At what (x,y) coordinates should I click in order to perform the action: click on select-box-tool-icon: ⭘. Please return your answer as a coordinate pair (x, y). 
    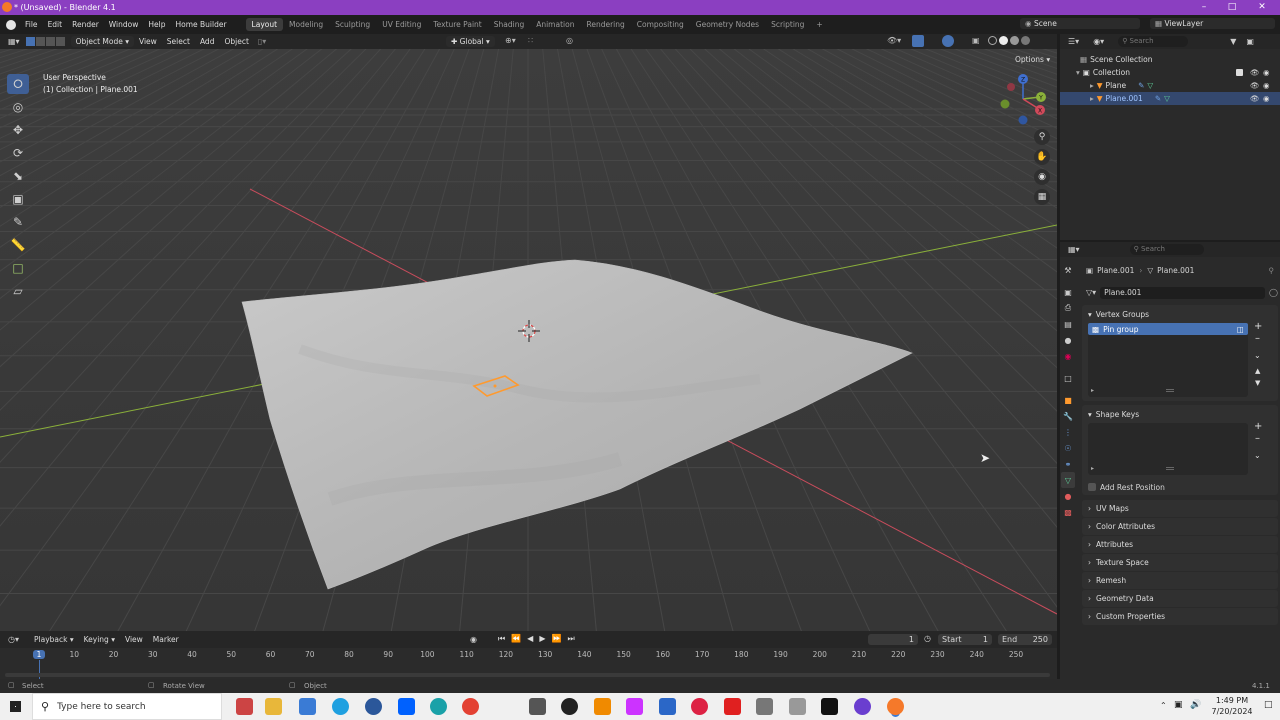
    Looking at the image, I should click on (18, 84).